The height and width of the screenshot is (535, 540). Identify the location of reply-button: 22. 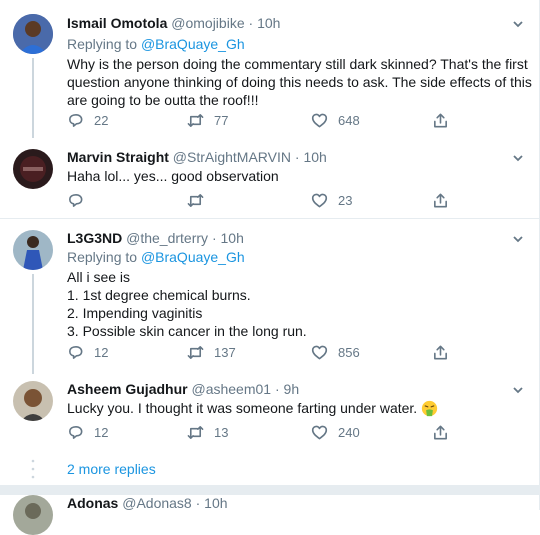
(87, 120).